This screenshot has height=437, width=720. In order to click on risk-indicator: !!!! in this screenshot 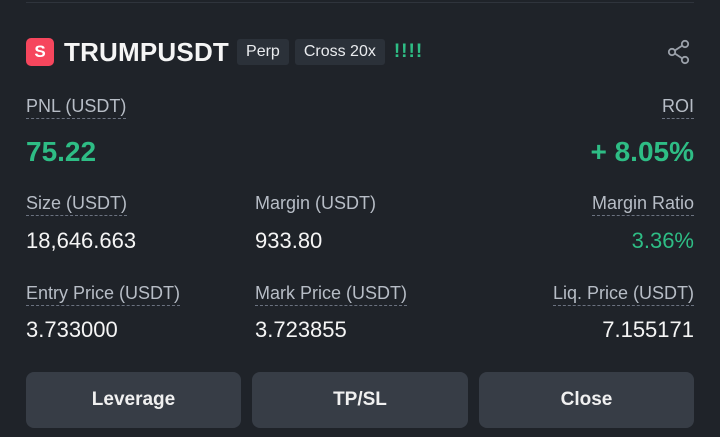, I will do `click(408, 51)`.